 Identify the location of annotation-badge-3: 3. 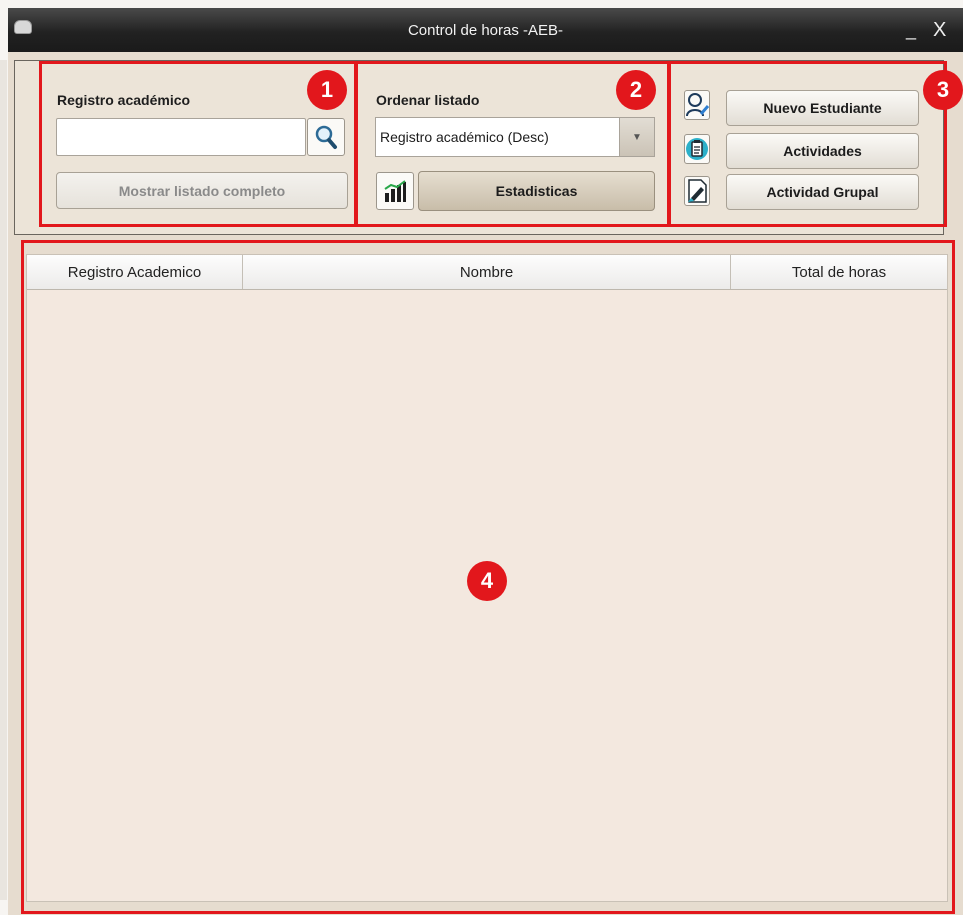
(943, 90).